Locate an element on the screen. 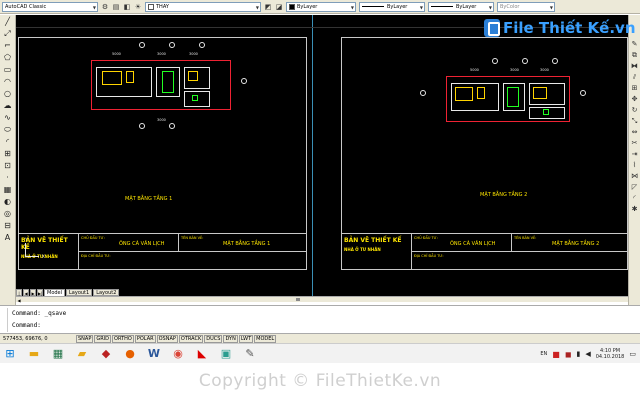  command-window: Command: _qsave Command: is located at coordinates (320, 319).